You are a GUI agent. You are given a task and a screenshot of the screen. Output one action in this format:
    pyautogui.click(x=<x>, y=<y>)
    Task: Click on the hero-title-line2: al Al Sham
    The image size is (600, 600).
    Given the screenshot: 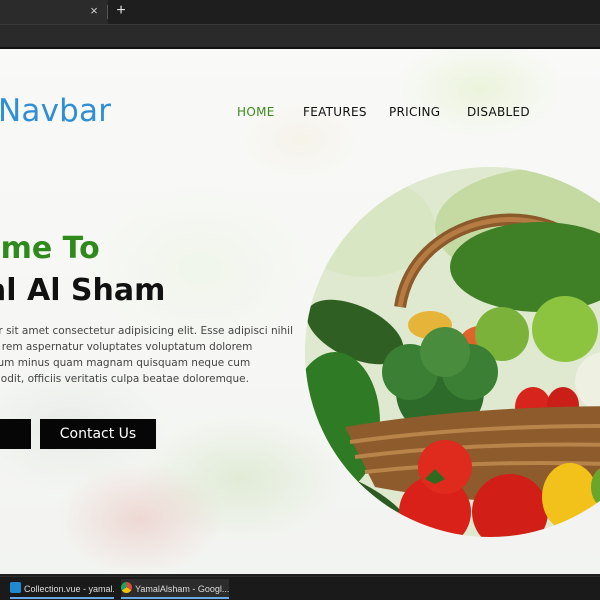 What is the action you would take?
    pyautogui.click(x=83, y=290)
    